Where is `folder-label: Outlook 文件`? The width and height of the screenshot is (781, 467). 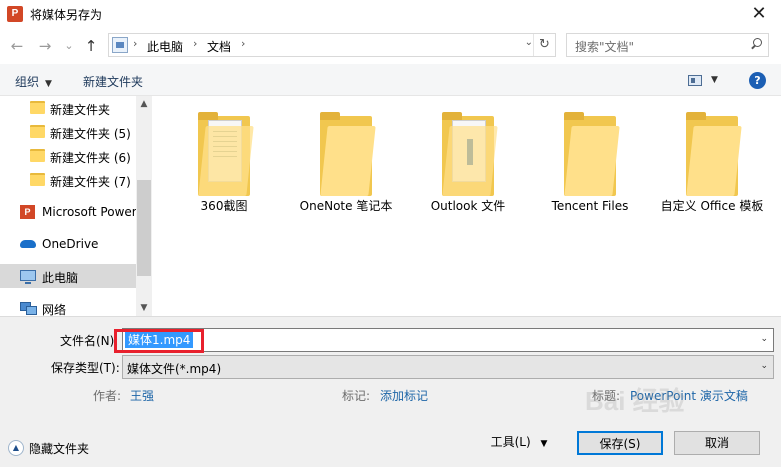 folder-label: Outlook 文件 is located at coordinates (468, 206).